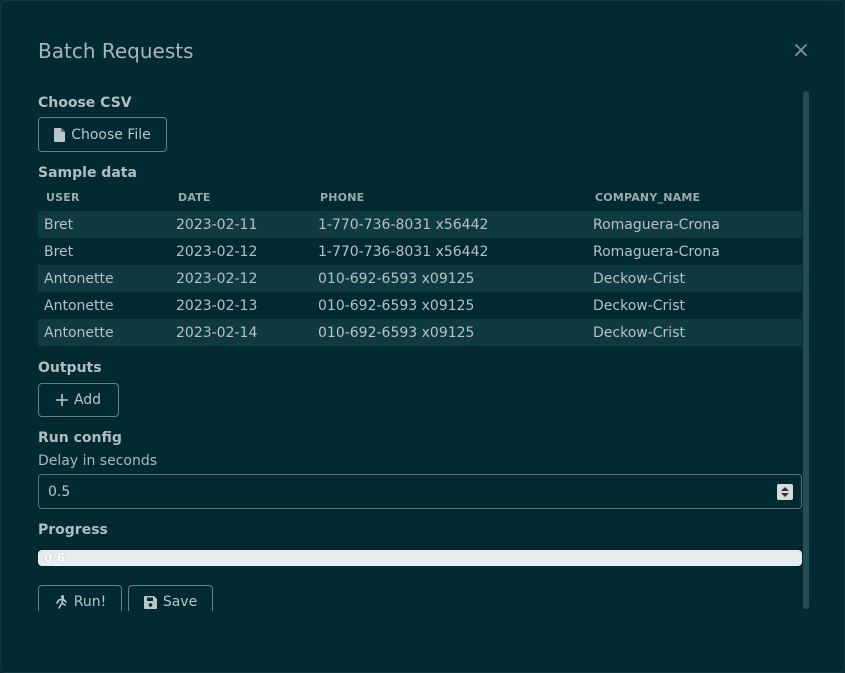 This screenshot has height=673, width=845. Describe the element at coordinates (90, 602) in the screenshot. I see `run-label: Run!` at that location.